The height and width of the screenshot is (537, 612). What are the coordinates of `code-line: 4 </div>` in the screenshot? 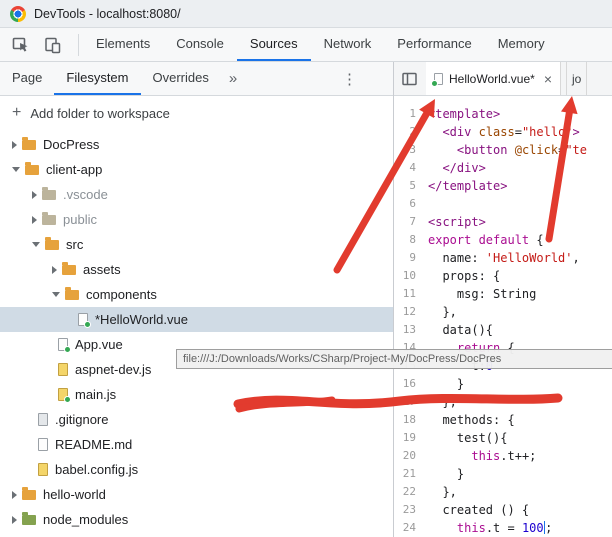 It's located at (503, 168).